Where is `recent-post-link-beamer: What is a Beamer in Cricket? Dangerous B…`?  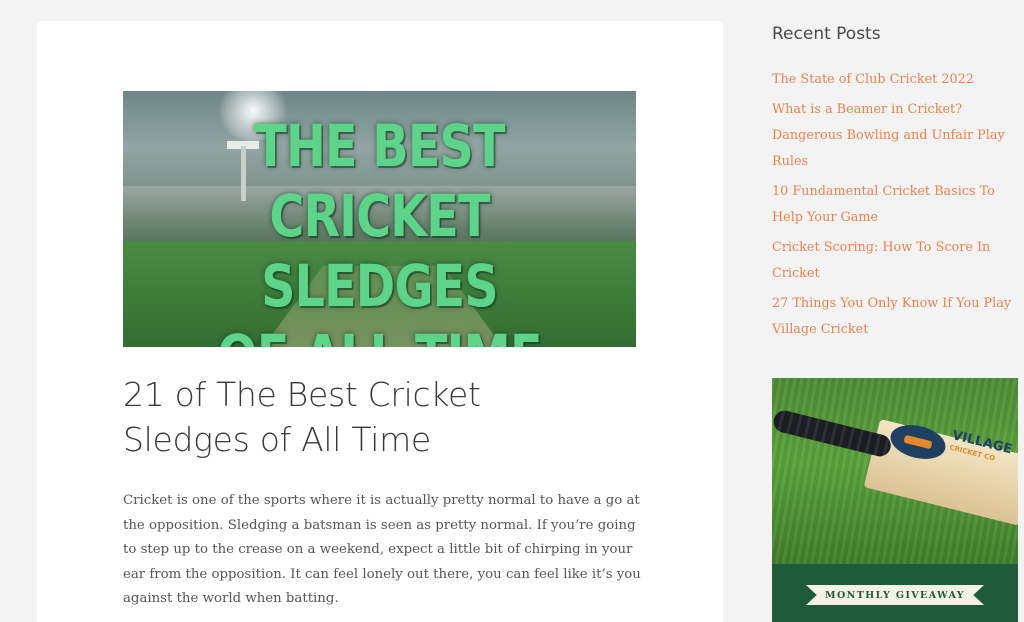
recent-post-link-beamer: What is a Beamer in Cricket? Dangerous B… is located at coordinates (895, 136).